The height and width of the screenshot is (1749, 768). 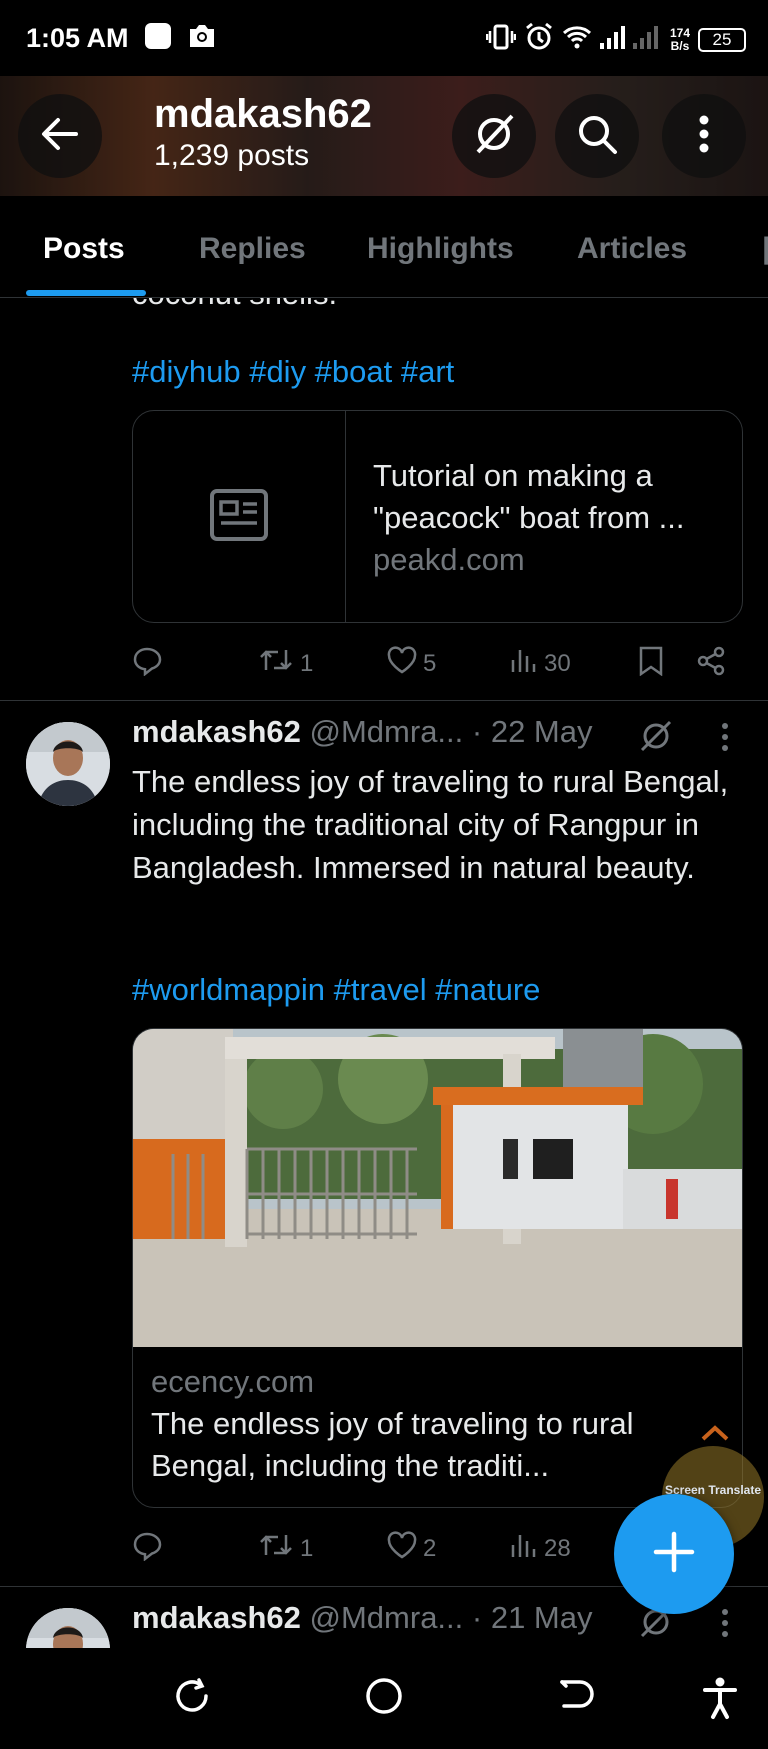 What do you see at coordinates (680, 45) in the screenshot?
I see `net-speed-unit: B/s` at bounding box center [680, 45].